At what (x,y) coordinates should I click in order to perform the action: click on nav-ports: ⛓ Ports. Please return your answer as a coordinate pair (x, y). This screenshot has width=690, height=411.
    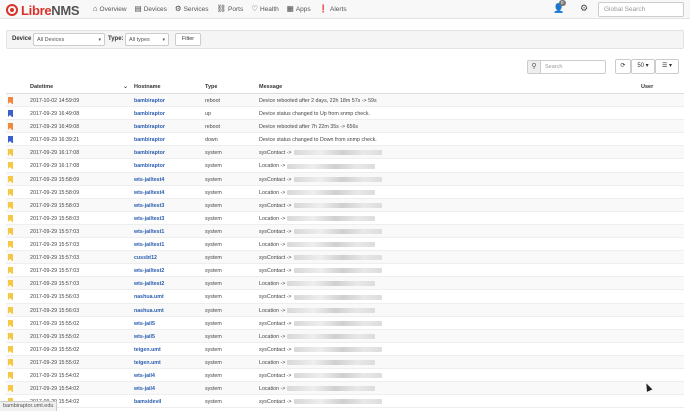
    Looking at the image, I should click on (230, 9).